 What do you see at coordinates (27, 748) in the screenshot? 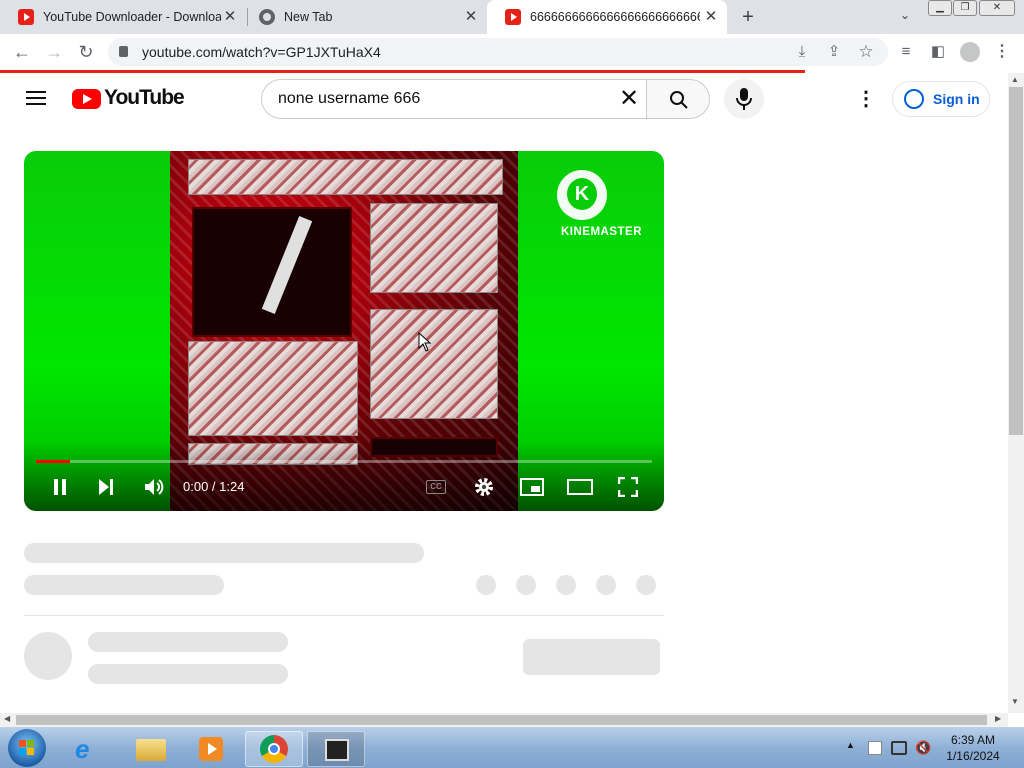
I see `start-button` at bounding box center [27, 748].